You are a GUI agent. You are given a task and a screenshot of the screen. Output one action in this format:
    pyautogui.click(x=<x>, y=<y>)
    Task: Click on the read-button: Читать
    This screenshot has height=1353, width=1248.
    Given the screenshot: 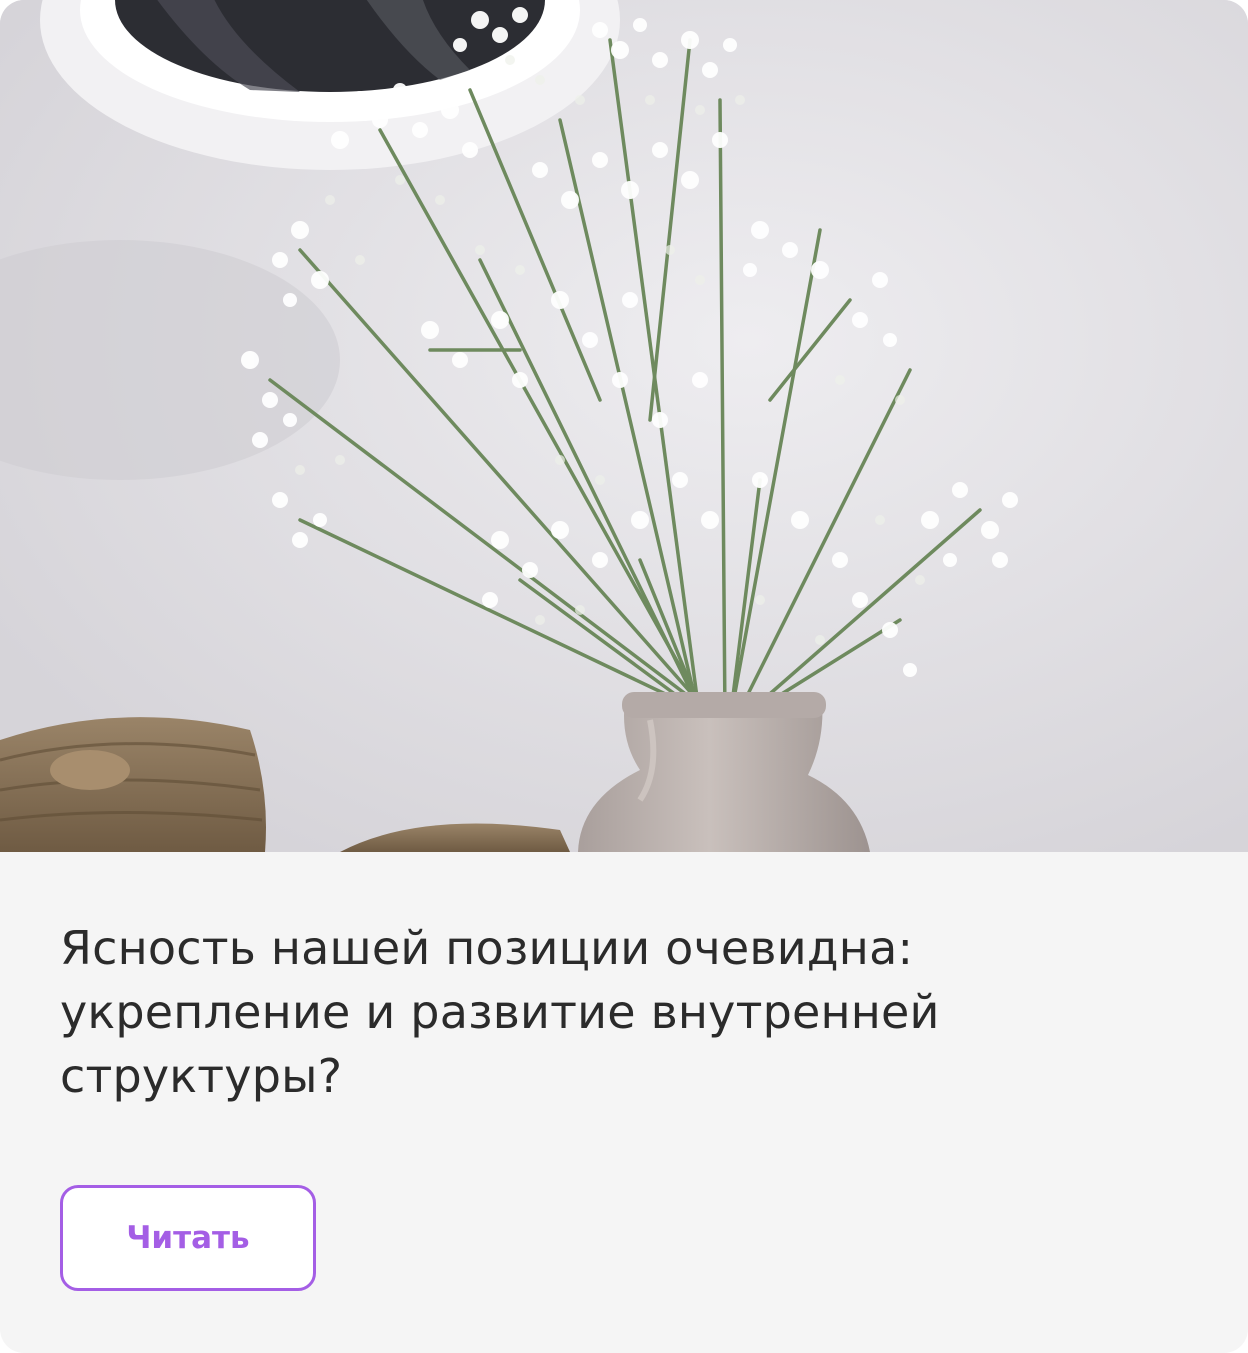 What is the action you would take?
    pyautogui.click(x=188, y=1238)
    